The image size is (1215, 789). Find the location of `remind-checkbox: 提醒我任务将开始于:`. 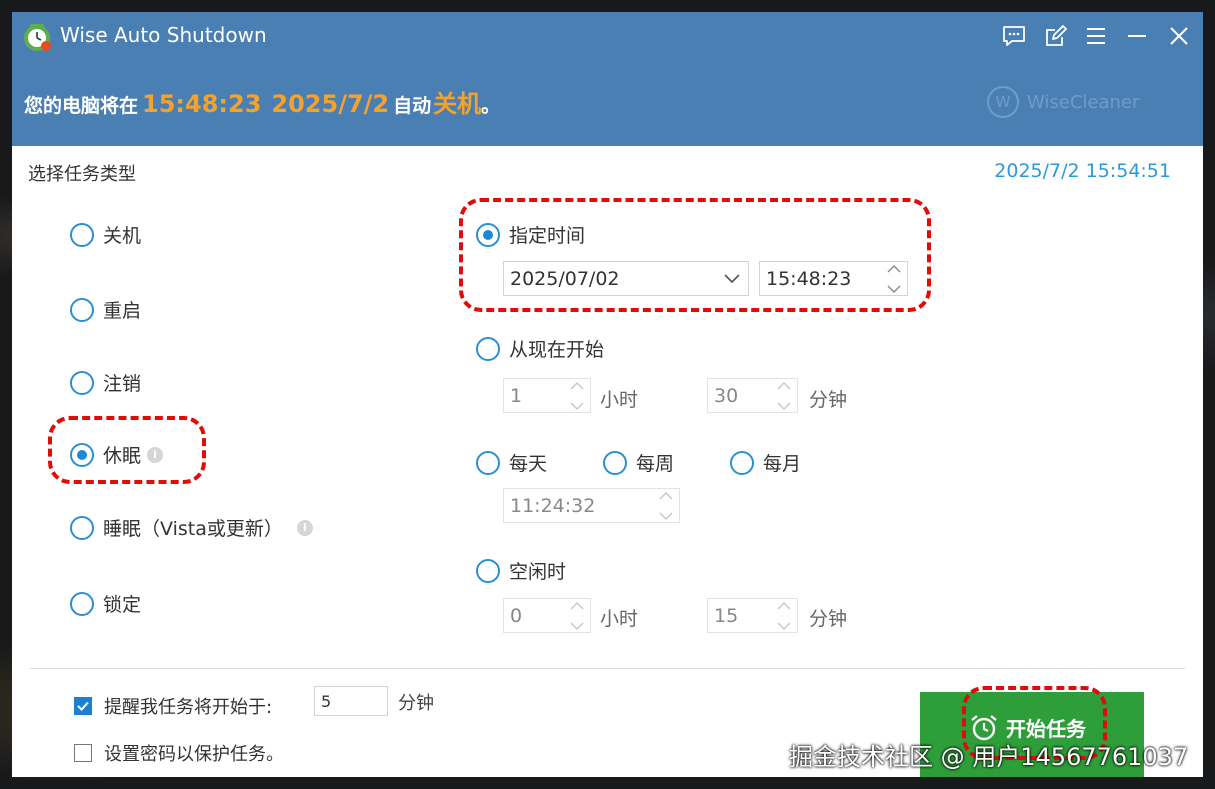

remind-checkbox: 提醒我任务将开始于: is located at coordinates (173, 706).